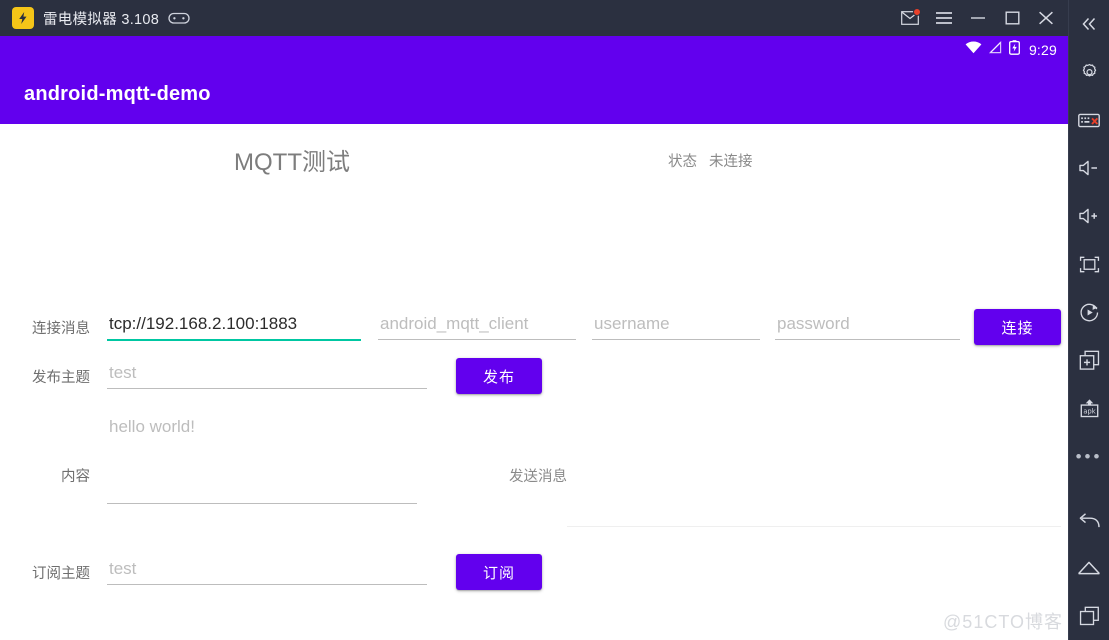 The width and height of the screenshot is (1109, 640). What do you see at coordinates (1089, 72) in the screenshot?
I see `settings-icon` at bounding box center [1089, 72].